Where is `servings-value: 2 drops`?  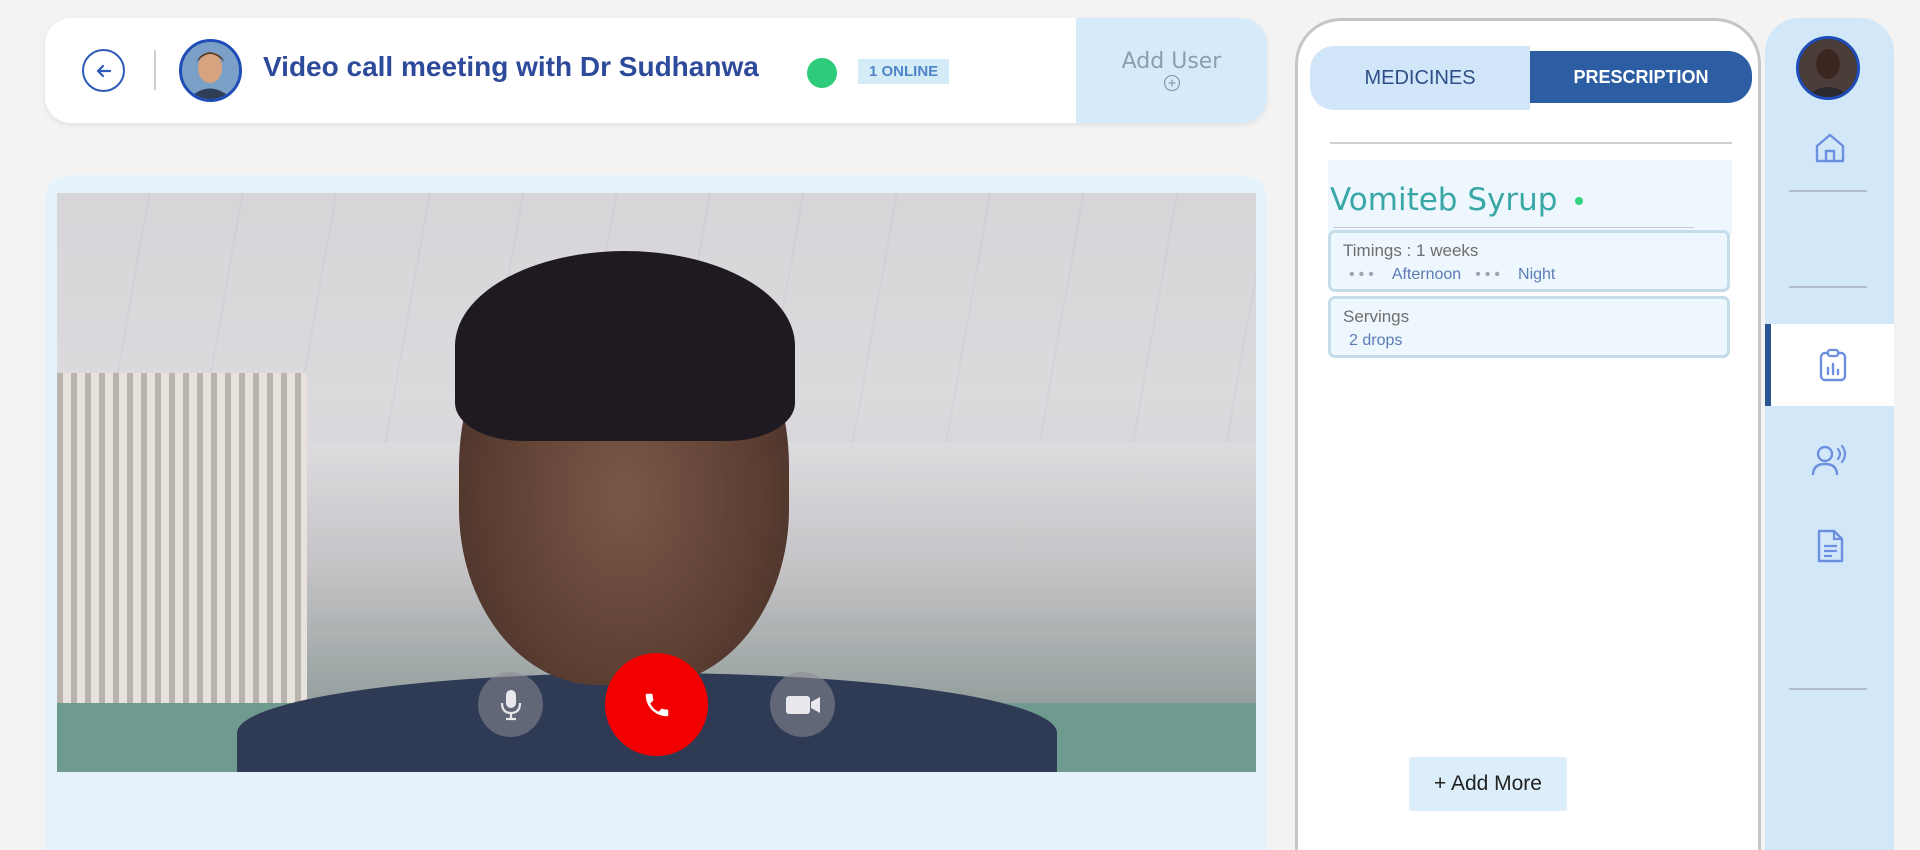 servings-value: 2 drops is located at coordinates (1376, 340).